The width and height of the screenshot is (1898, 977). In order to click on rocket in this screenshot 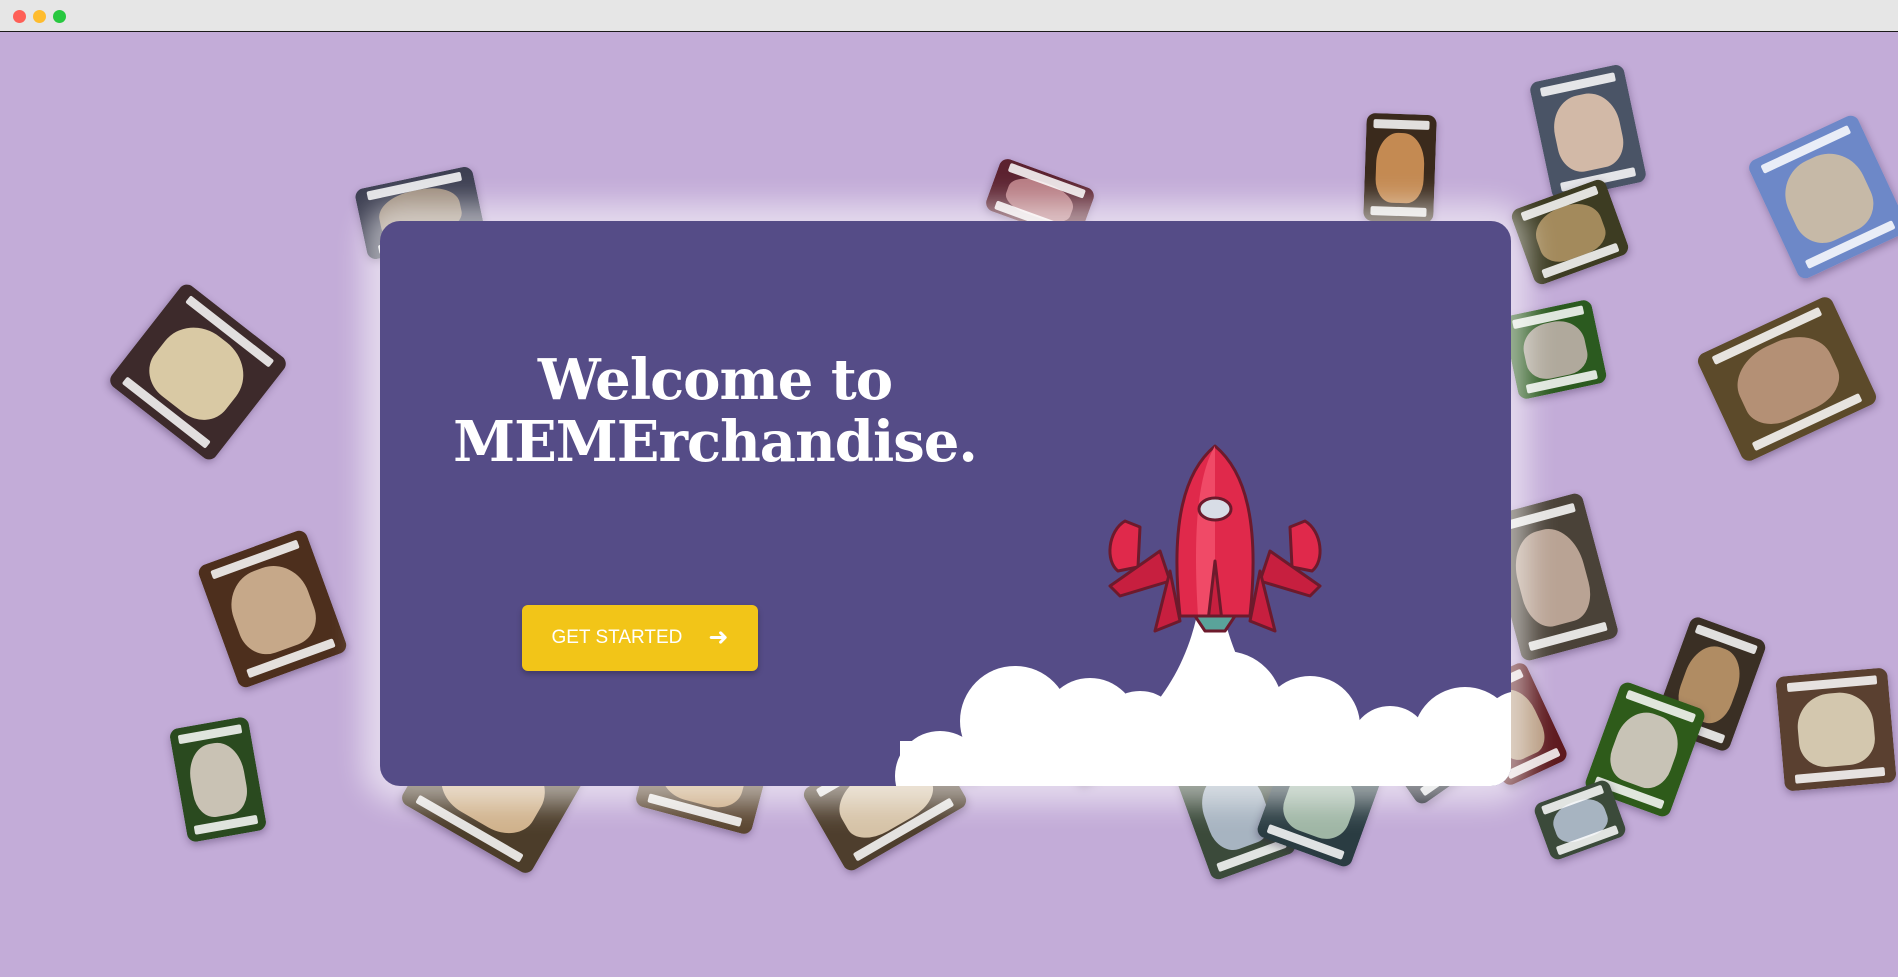, I will do `click(1215, 538)`.